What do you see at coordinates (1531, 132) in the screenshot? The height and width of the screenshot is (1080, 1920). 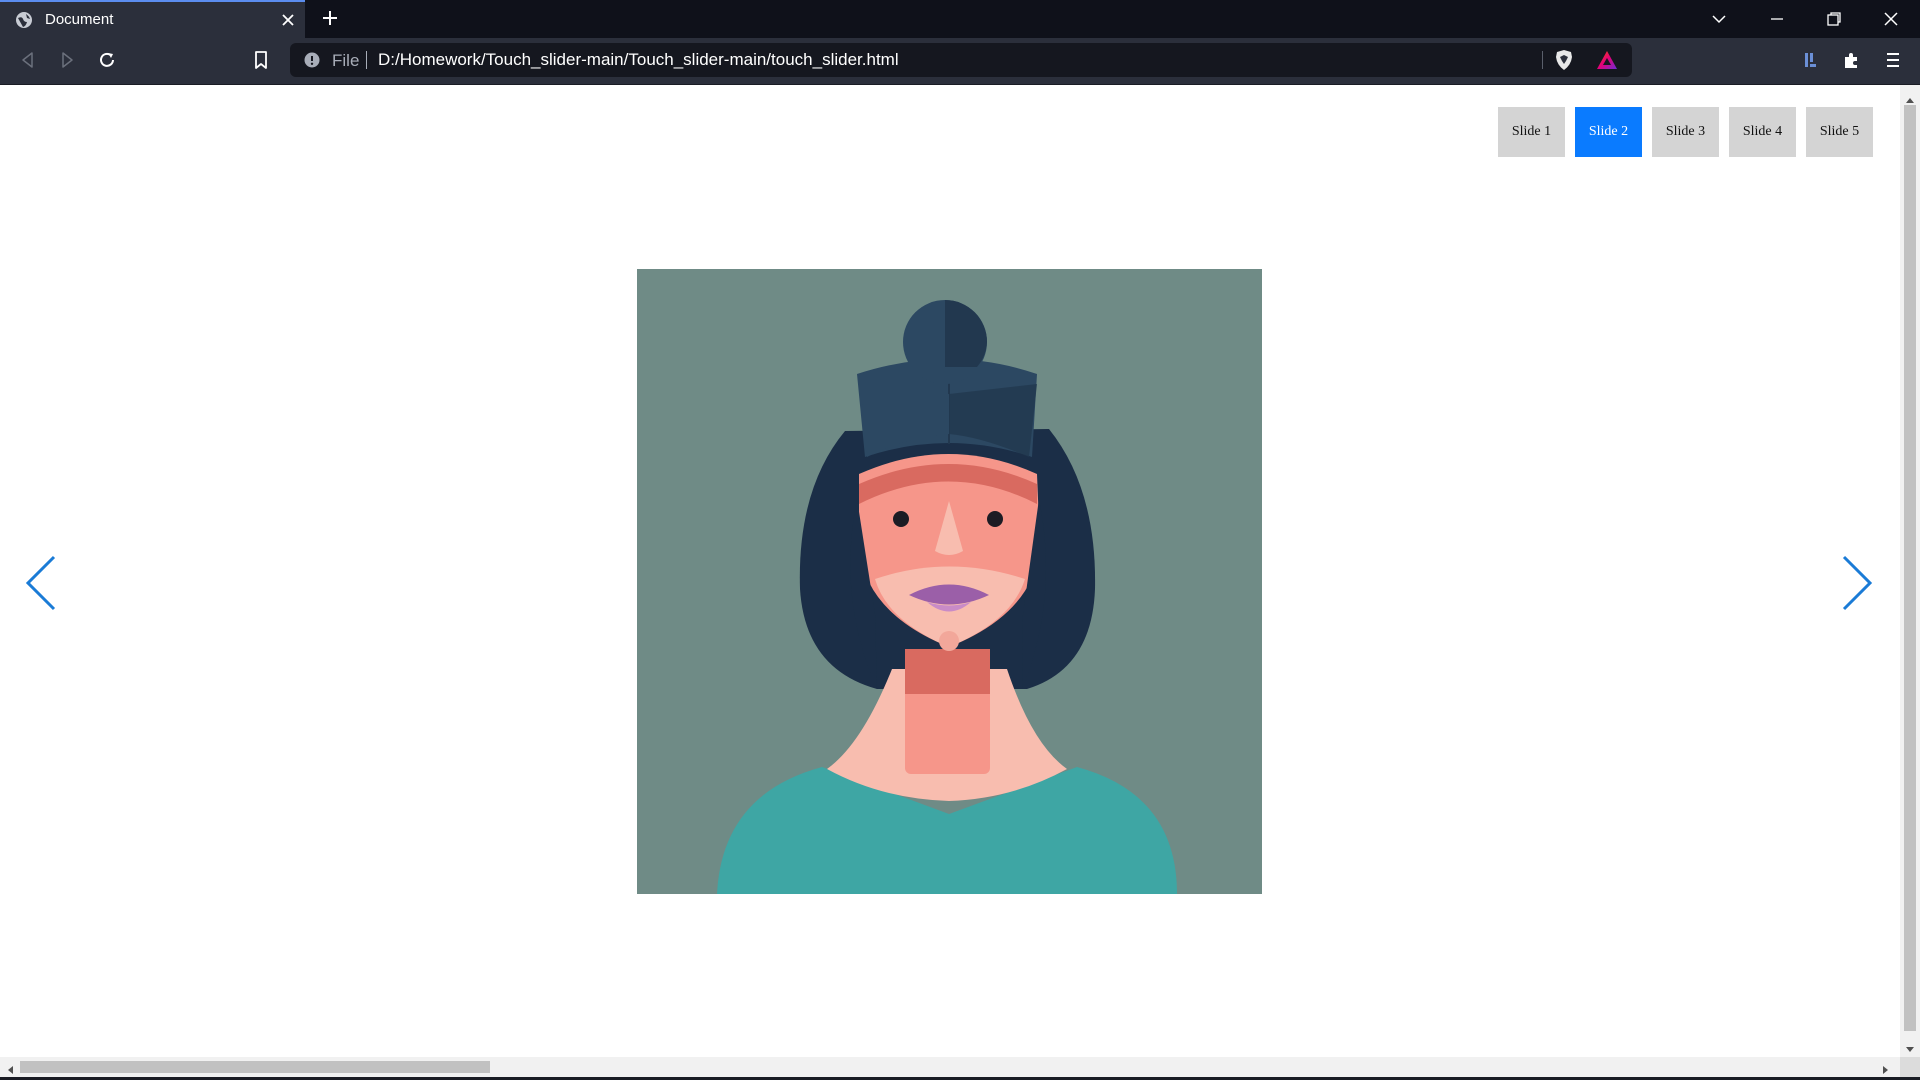 I see `slide-1-button: Slide 1` at bounding box center [1531, 132].